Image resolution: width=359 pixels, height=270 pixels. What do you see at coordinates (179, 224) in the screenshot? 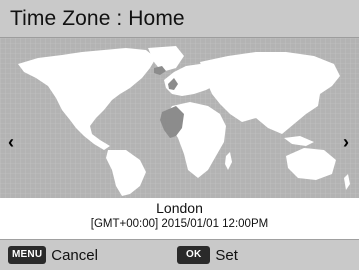
I see `gmt-datetime: [GMT+00:00] 2015/01/01 12:00PM` at bounding box center [179, 224].